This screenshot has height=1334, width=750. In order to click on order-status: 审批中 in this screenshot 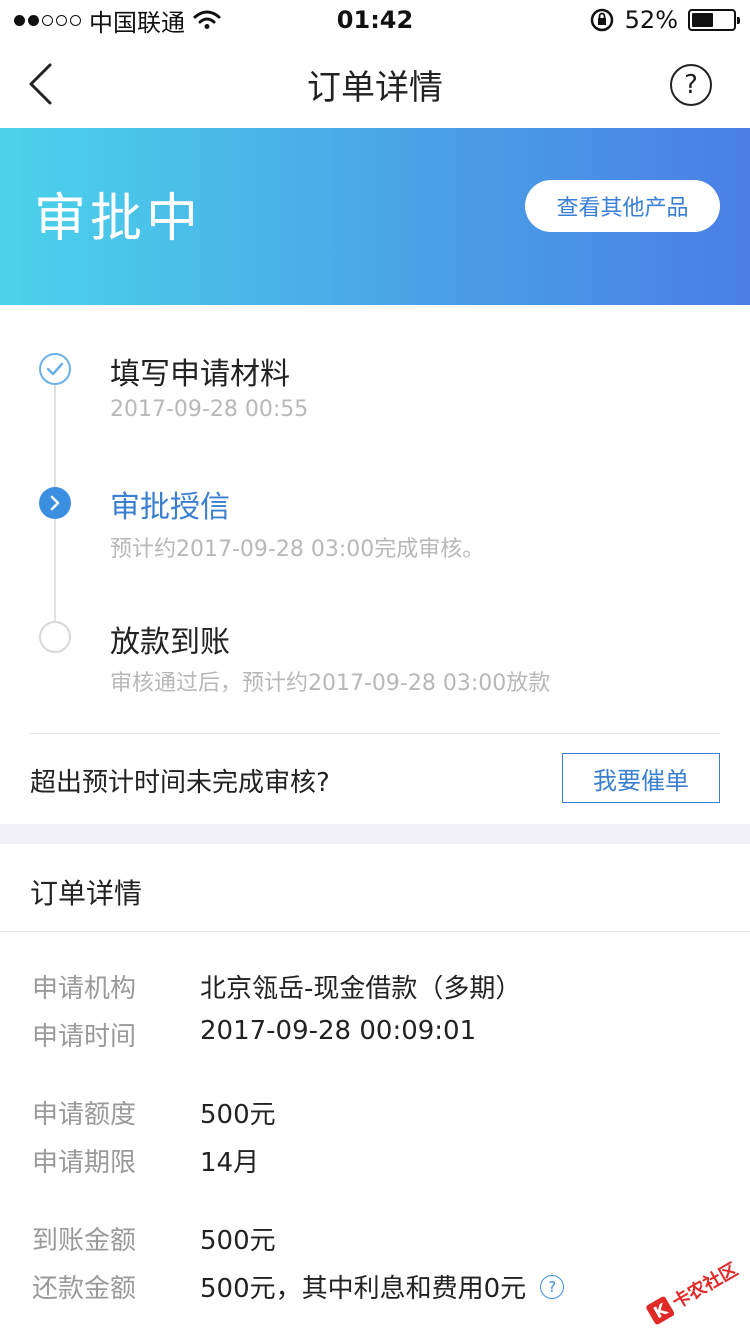, I will do `click(118, 219)`.